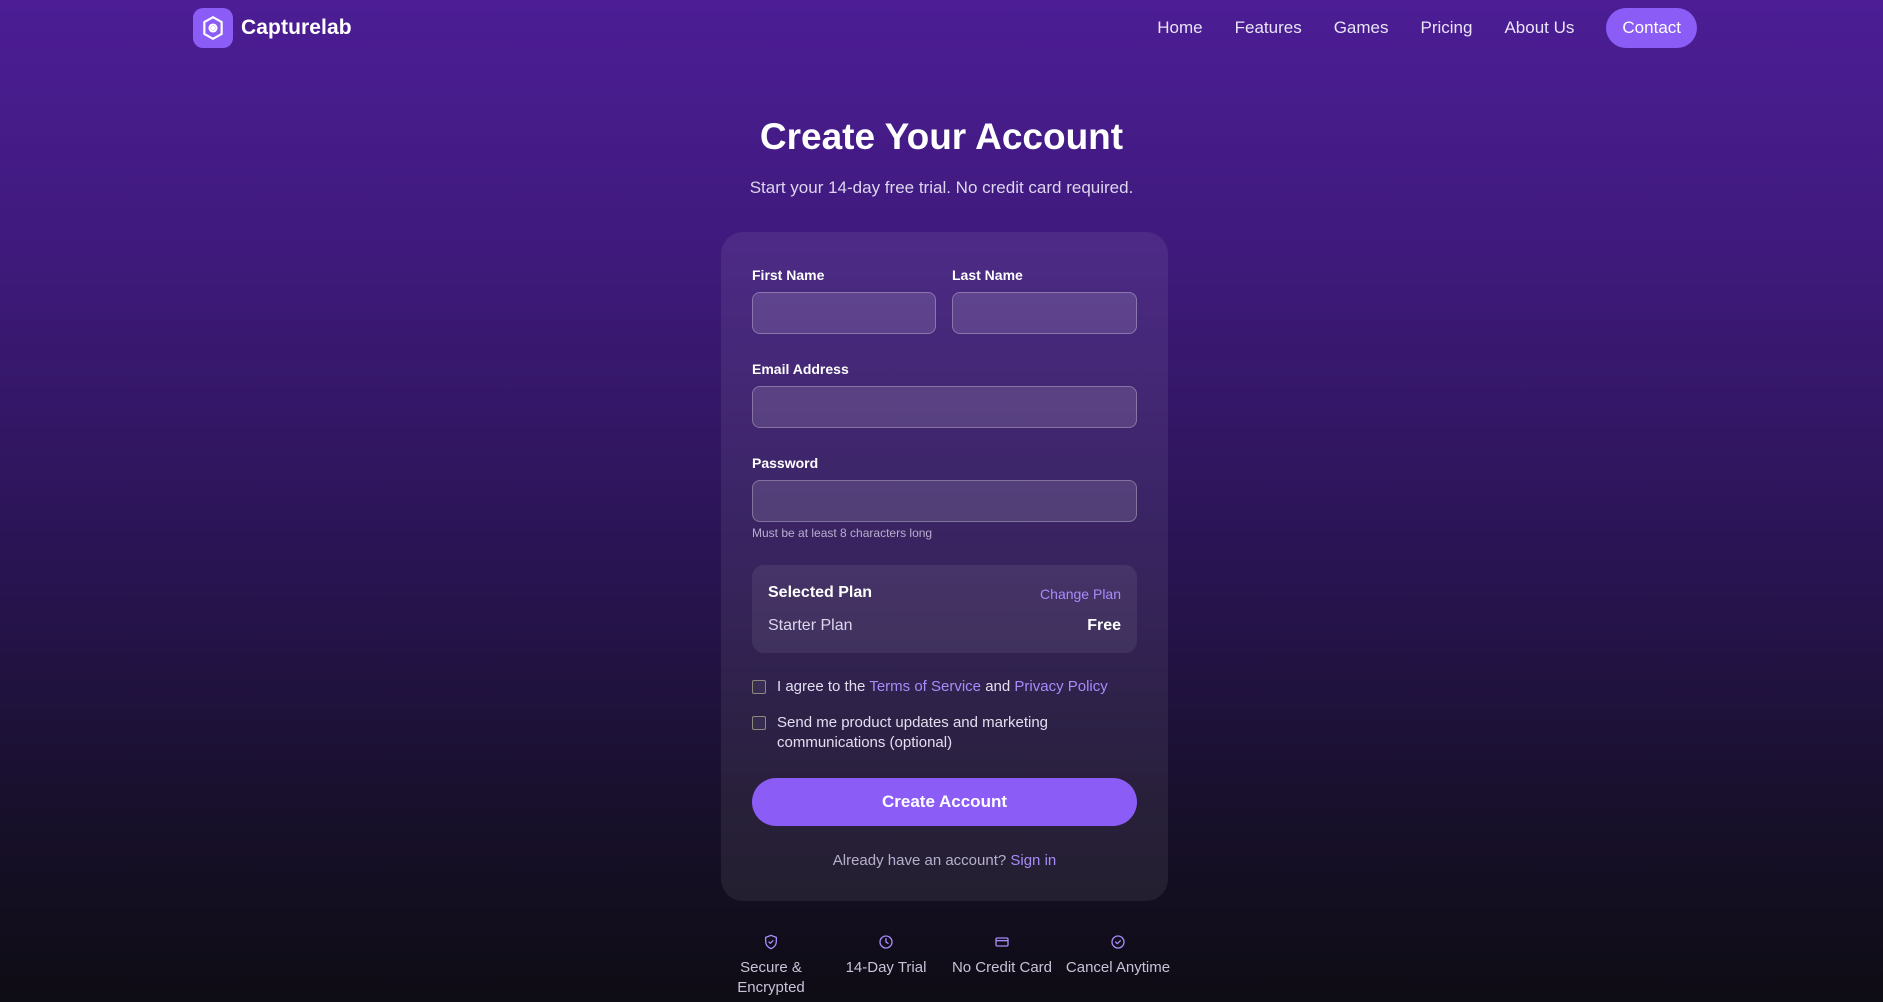 This screenshot has width=1883, height=1002. What do you see at coordinates (1179, 28) in the screenshot?
I see `nav-home: Home` at bounding box center [1179, 28].